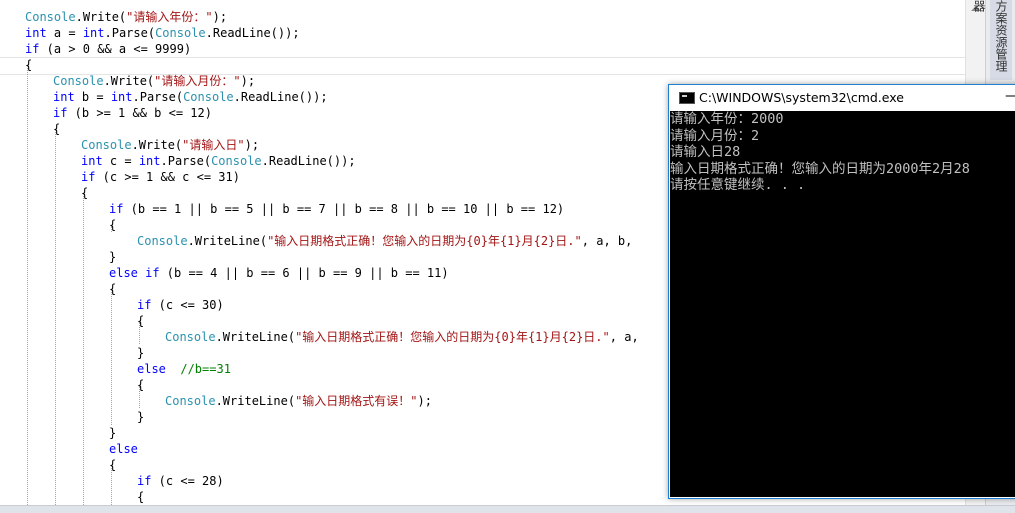 Image resolution: width=1015 pixels, height=513 pixels. What do you see at coordinates (820, 168) in the screenshot?
I see `console-line: 输入日期格式正确！您输入的日期为2000年2月28` at bounding box center [820, 168].